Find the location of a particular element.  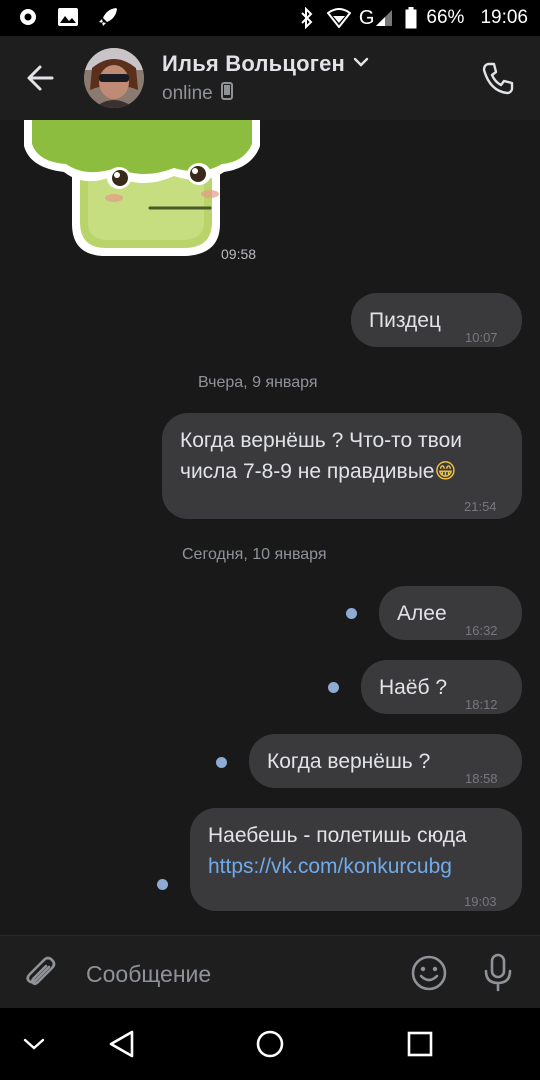

message-text-line-2-row: числа 7-8-9 не правдивые😁 is located at coordinates (318, 471).